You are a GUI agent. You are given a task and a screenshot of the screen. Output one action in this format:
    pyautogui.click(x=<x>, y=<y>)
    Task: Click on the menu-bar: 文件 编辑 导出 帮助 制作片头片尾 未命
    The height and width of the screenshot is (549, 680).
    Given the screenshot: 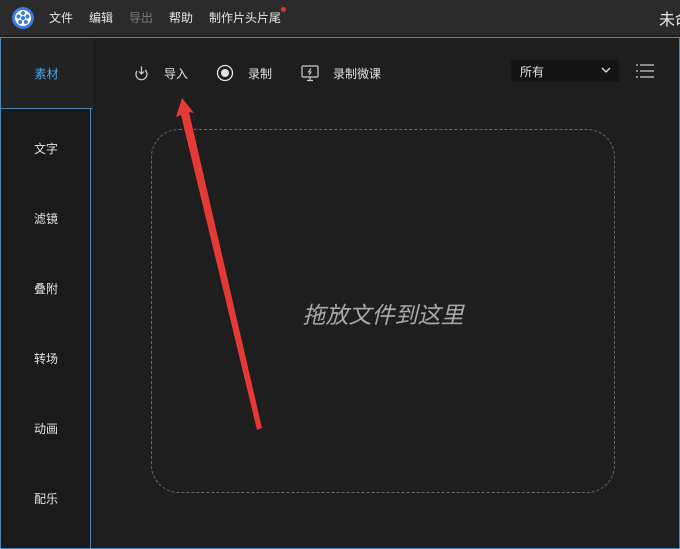 What is the action you would take?
    pyautogui.click(x=340, y=17)
    